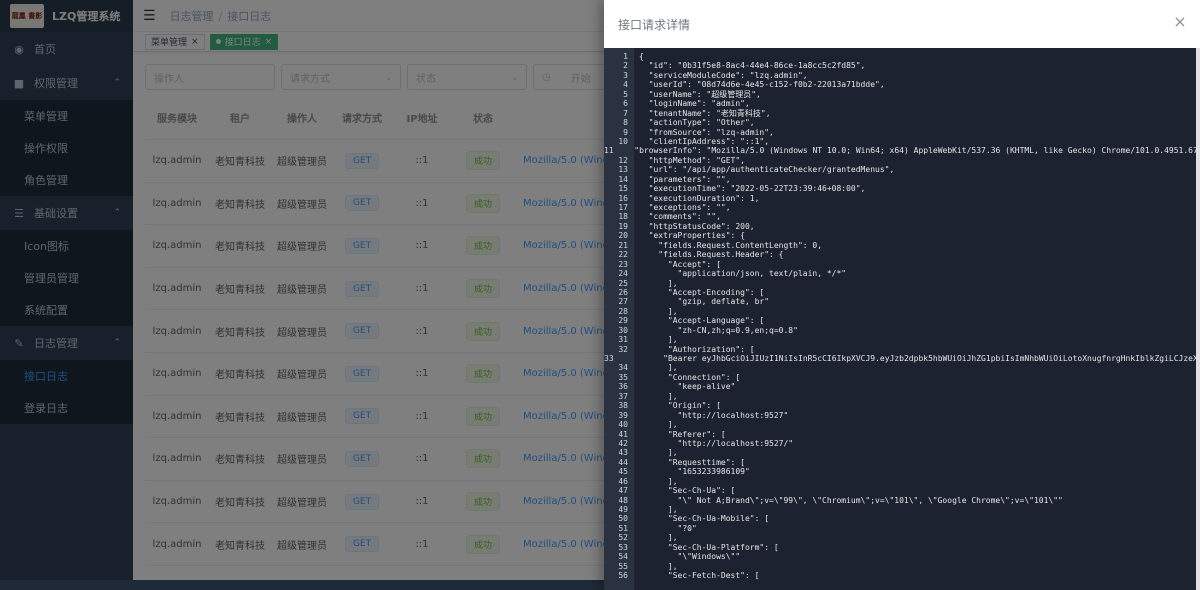  I want to click on code-line: 56 "Sec-Fetch-Dest": [, so click(902, 575).